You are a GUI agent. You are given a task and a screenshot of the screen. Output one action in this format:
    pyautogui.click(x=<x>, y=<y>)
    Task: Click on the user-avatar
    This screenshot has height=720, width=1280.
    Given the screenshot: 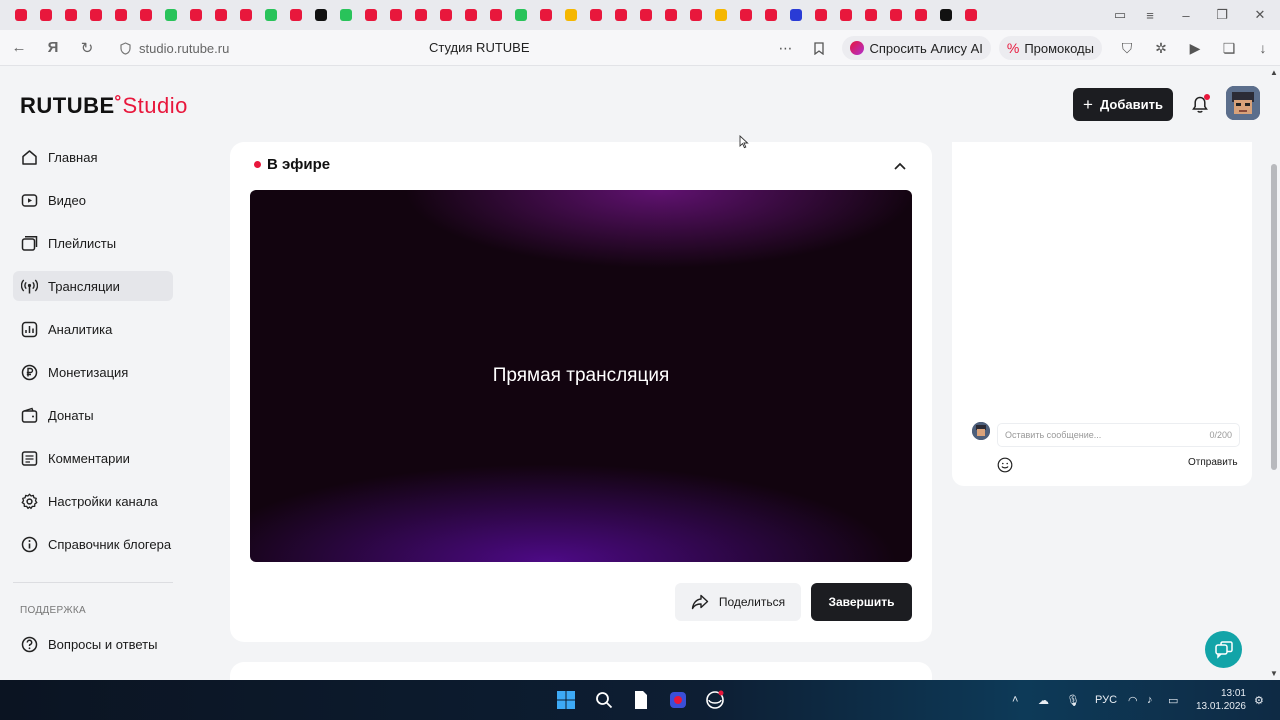 What is the action you would take?
    pyautogui.click(x=1243, y=103)
    